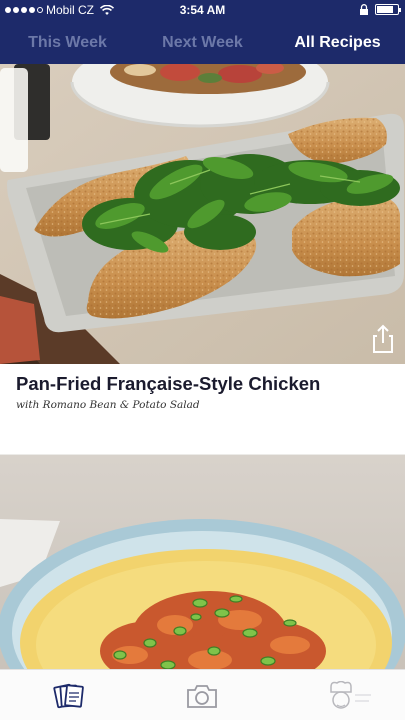 This screenshot has height=720, width=405. I want to click on tab-all-recipes: All Recipes, so click(337, 42).